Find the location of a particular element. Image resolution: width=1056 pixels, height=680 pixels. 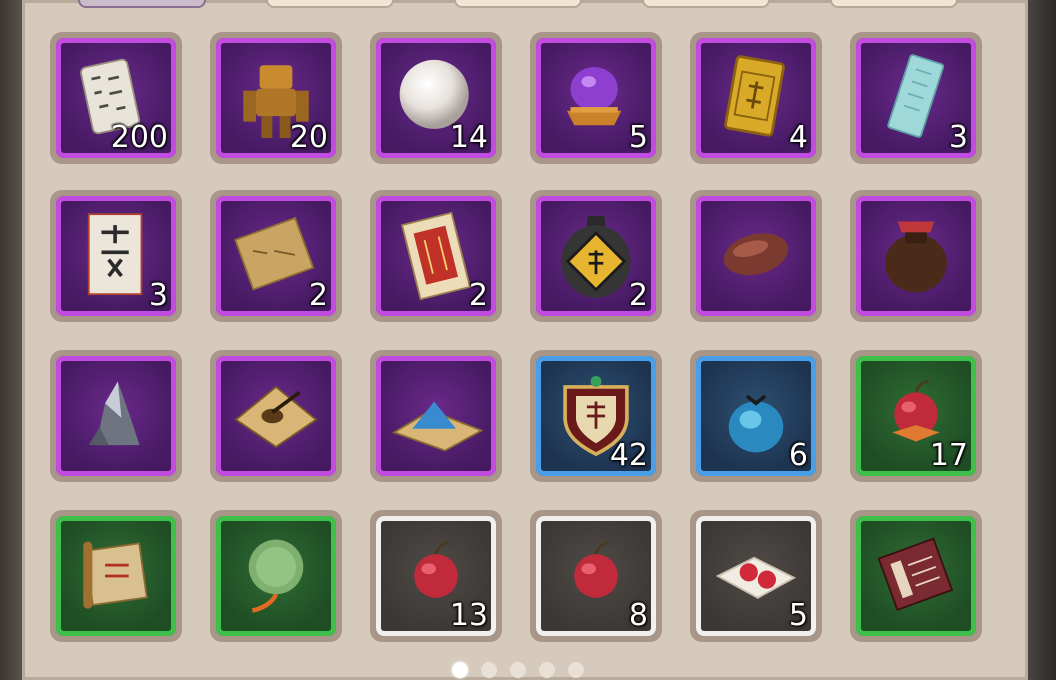

manual-book-icon is located at coordinates (916, 576).